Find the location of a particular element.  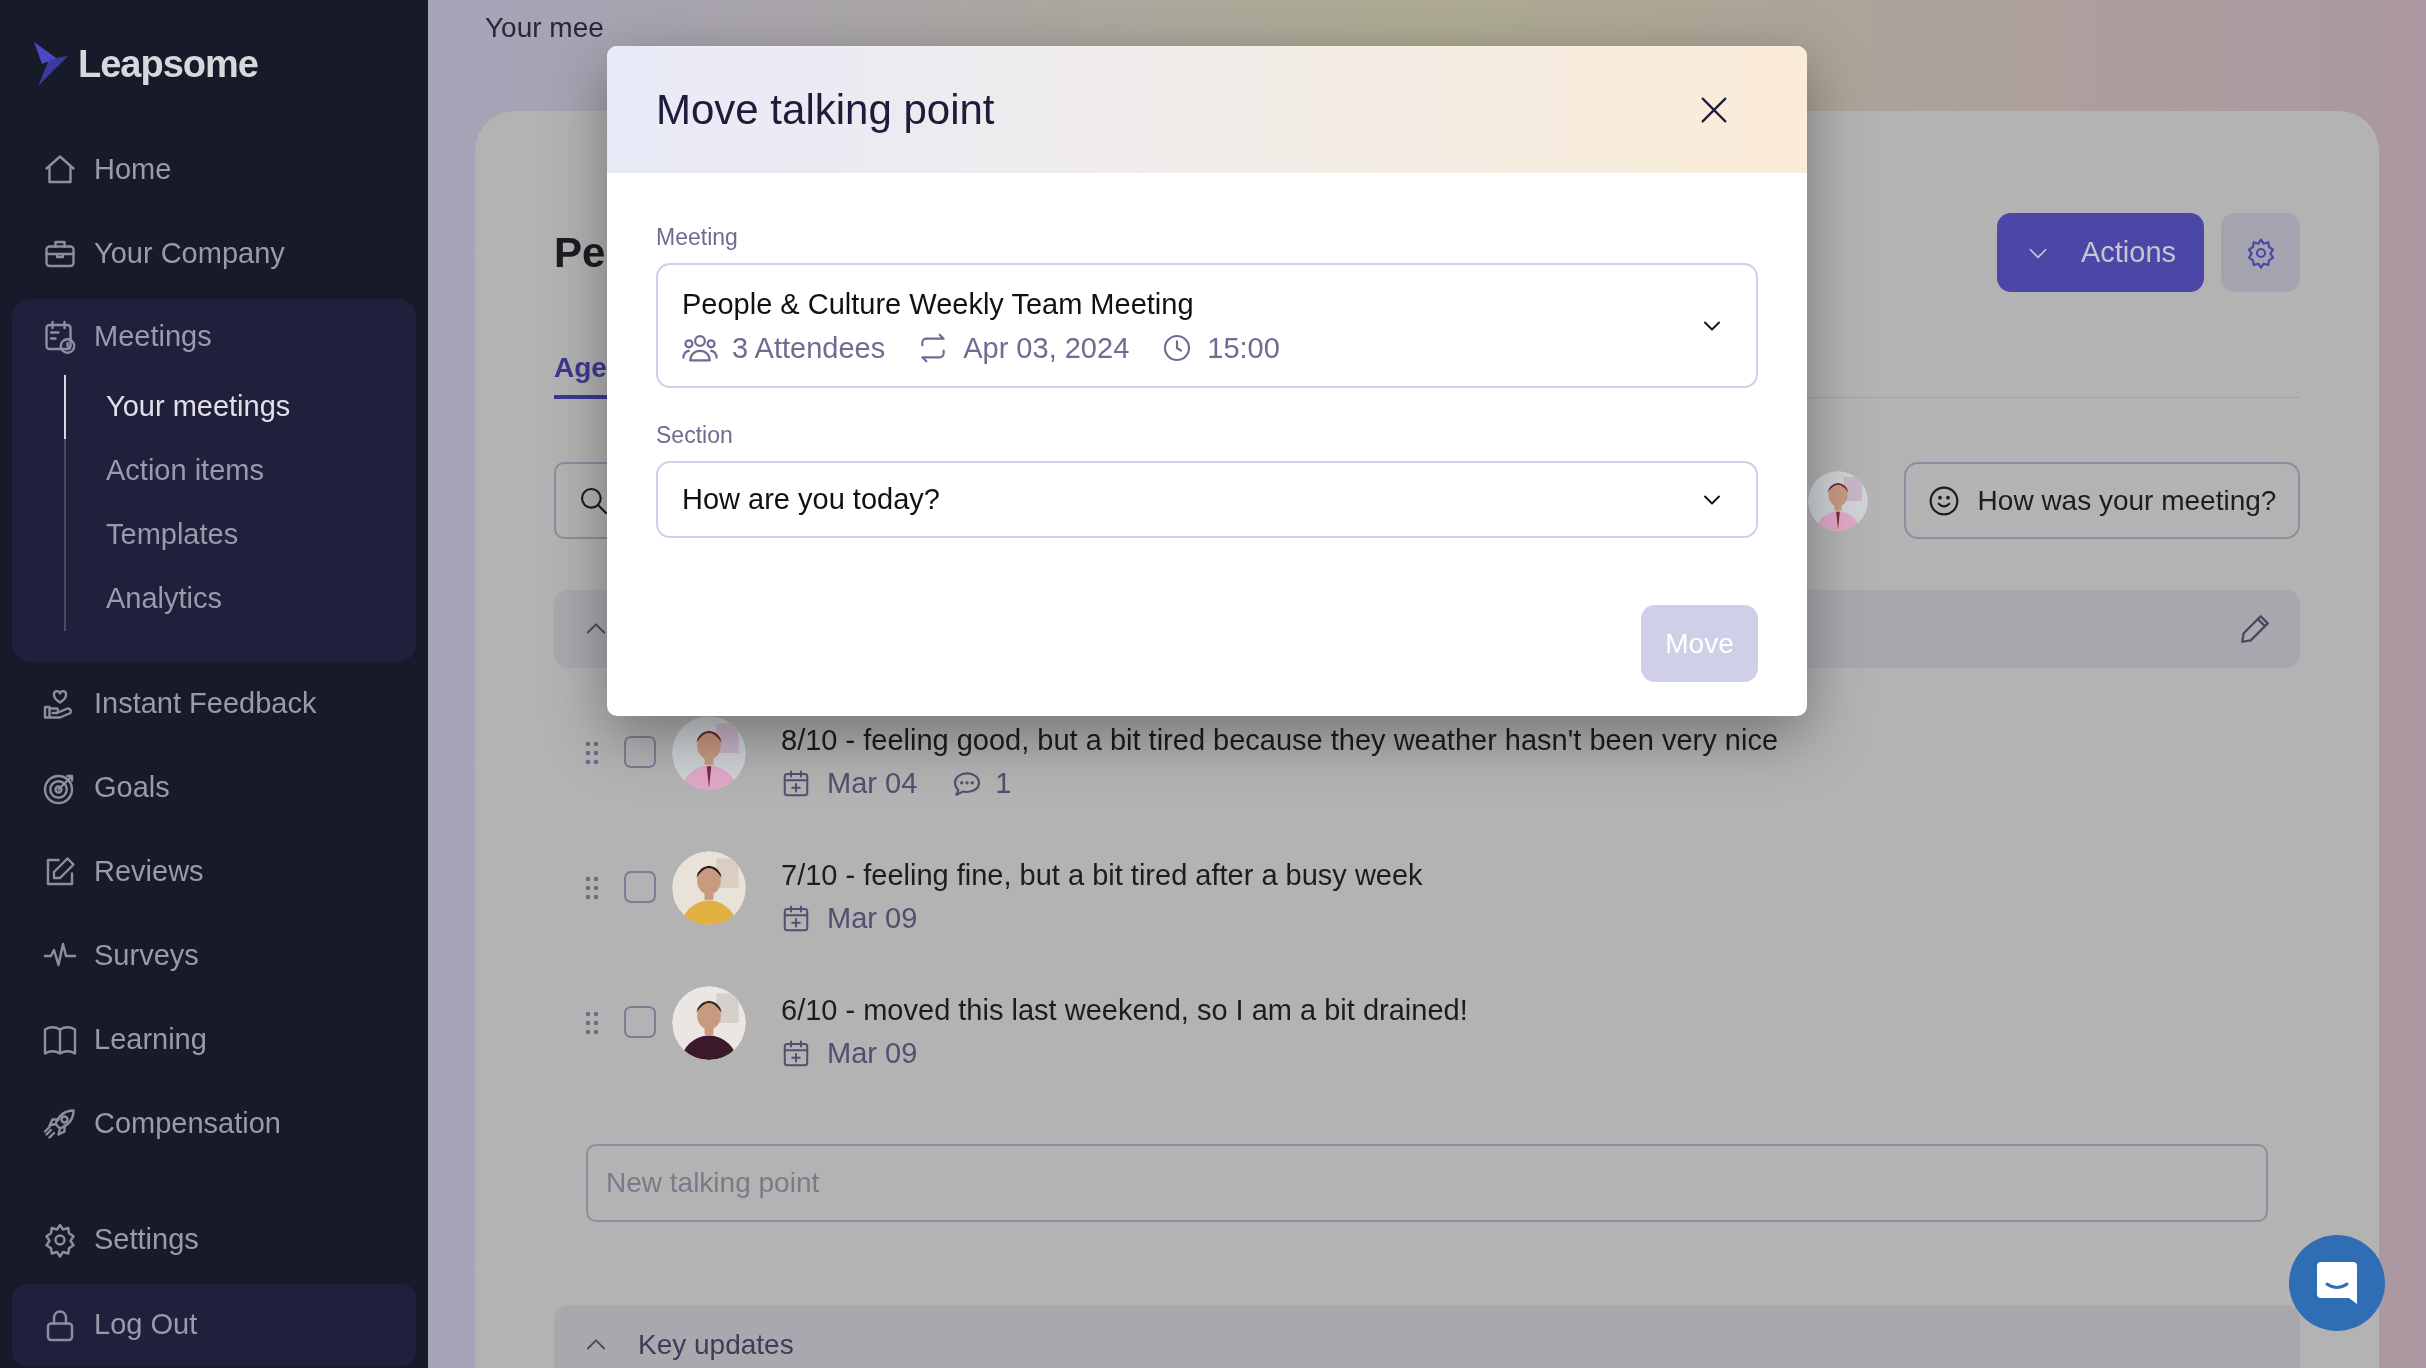

time-text: 15:00 is located at coordinates (1243, 348).